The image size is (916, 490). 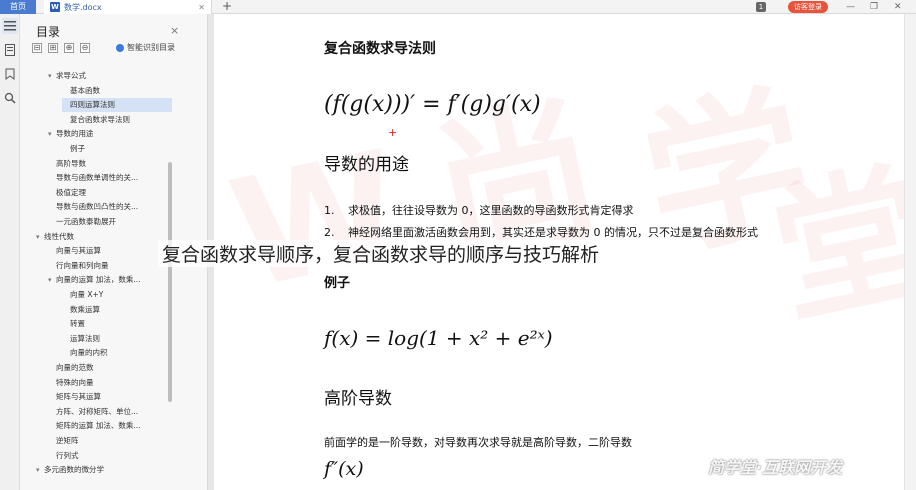 What do you see at coordinates (910, 252) in the screenshot?
I see `page-scrollbar` at bounding box center [910, 252].